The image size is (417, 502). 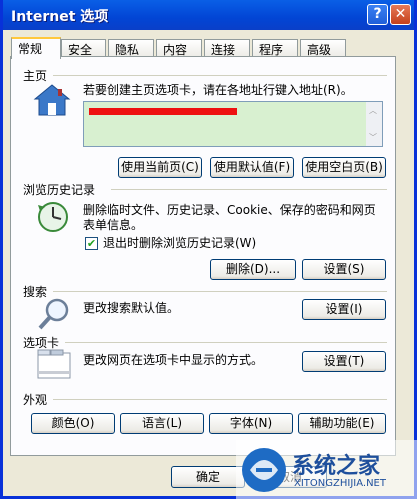 I want to click on home-section-title: 主页, so click(x=35, y=76).